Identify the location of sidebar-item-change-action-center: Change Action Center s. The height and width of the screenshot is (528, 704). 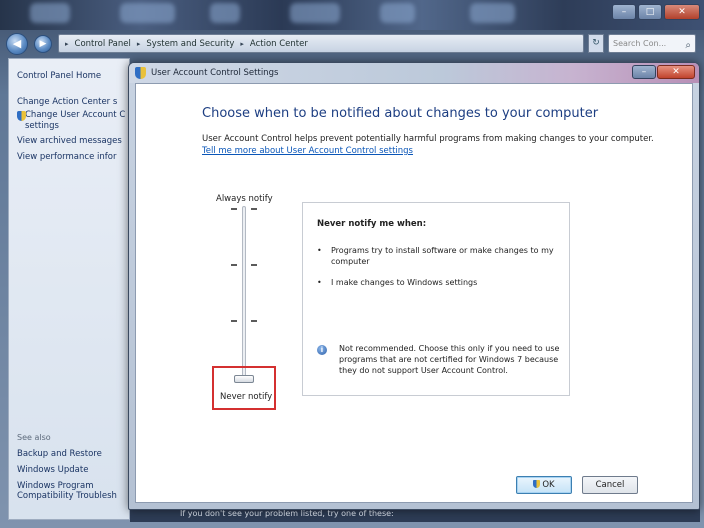
(67, 102).